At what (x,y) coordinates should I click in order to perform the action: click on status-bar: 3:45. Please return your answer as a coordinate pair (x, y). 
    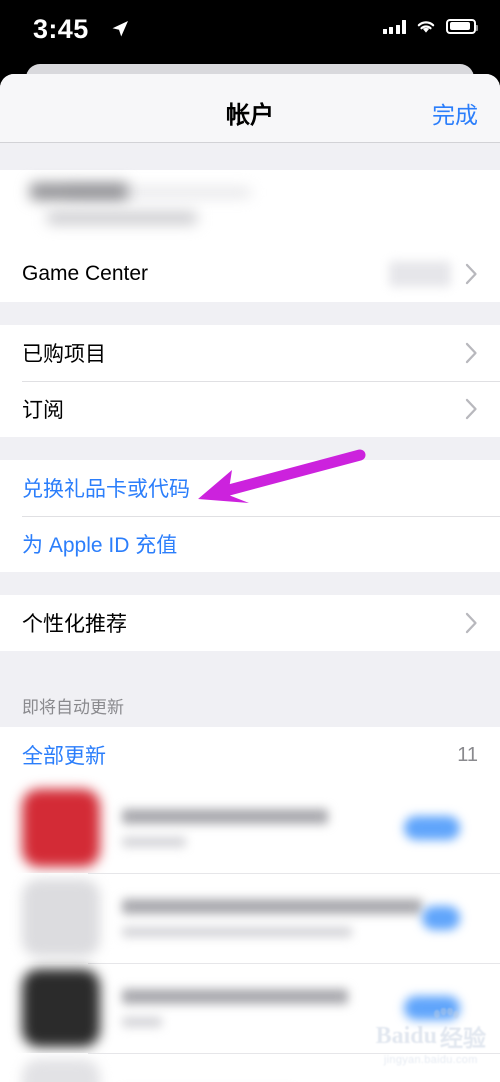
    Looking at the image, I should click on (250, 32).